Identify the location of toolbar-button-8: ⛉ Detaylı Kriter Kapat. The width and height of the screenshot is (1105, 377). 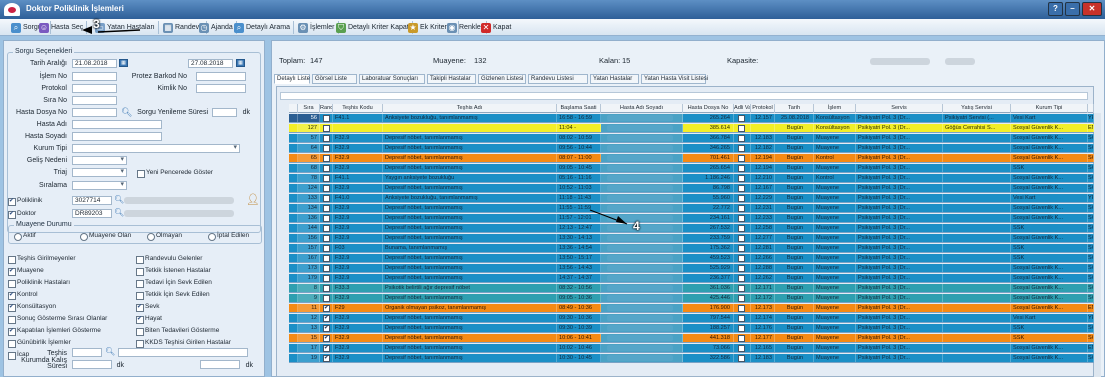
(374, 27).